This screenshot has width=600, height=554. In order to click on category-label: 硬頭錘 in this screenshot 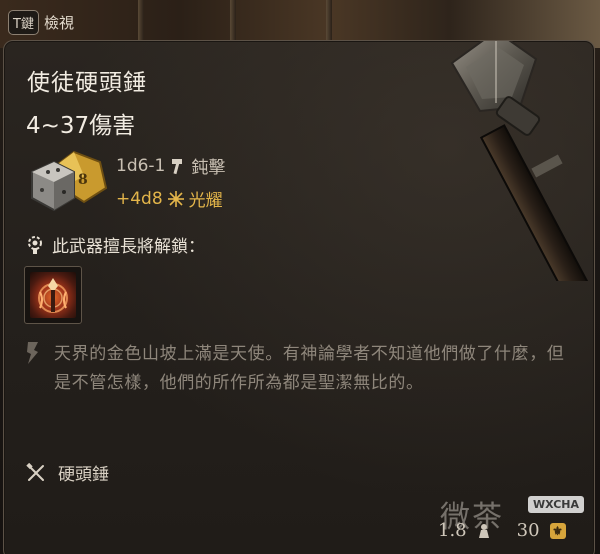, I will do `click(83, 475)`.